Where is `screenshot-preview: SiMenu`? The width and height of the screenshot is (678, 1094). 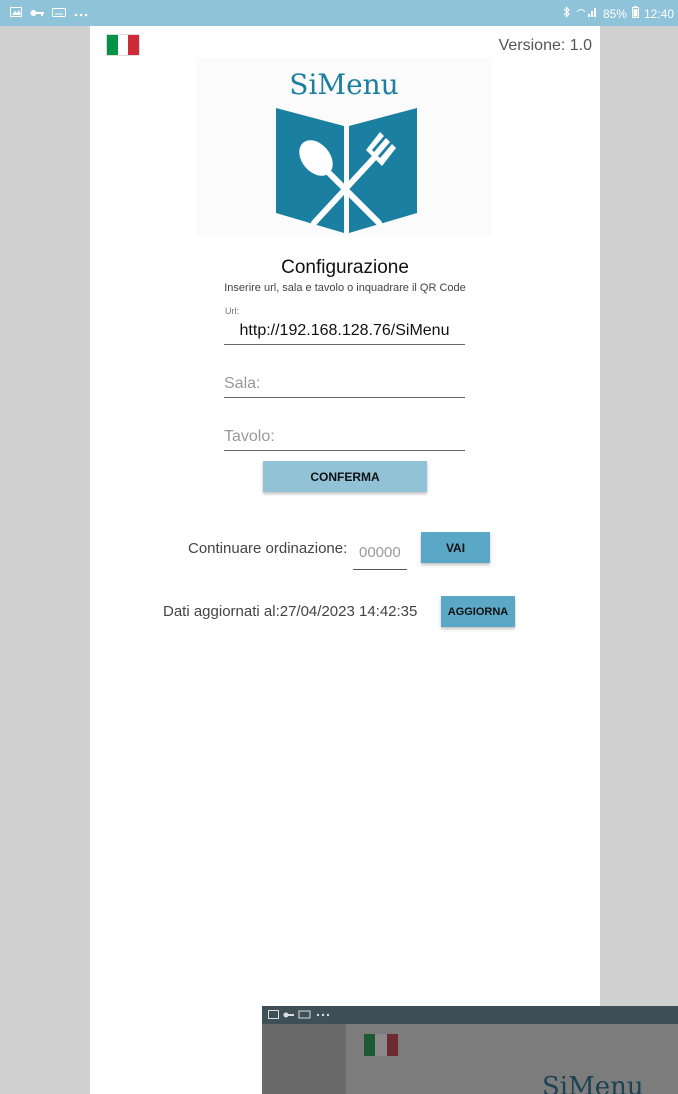 screenshot-preview: SiMenu is located at coordinates (470, 1050).